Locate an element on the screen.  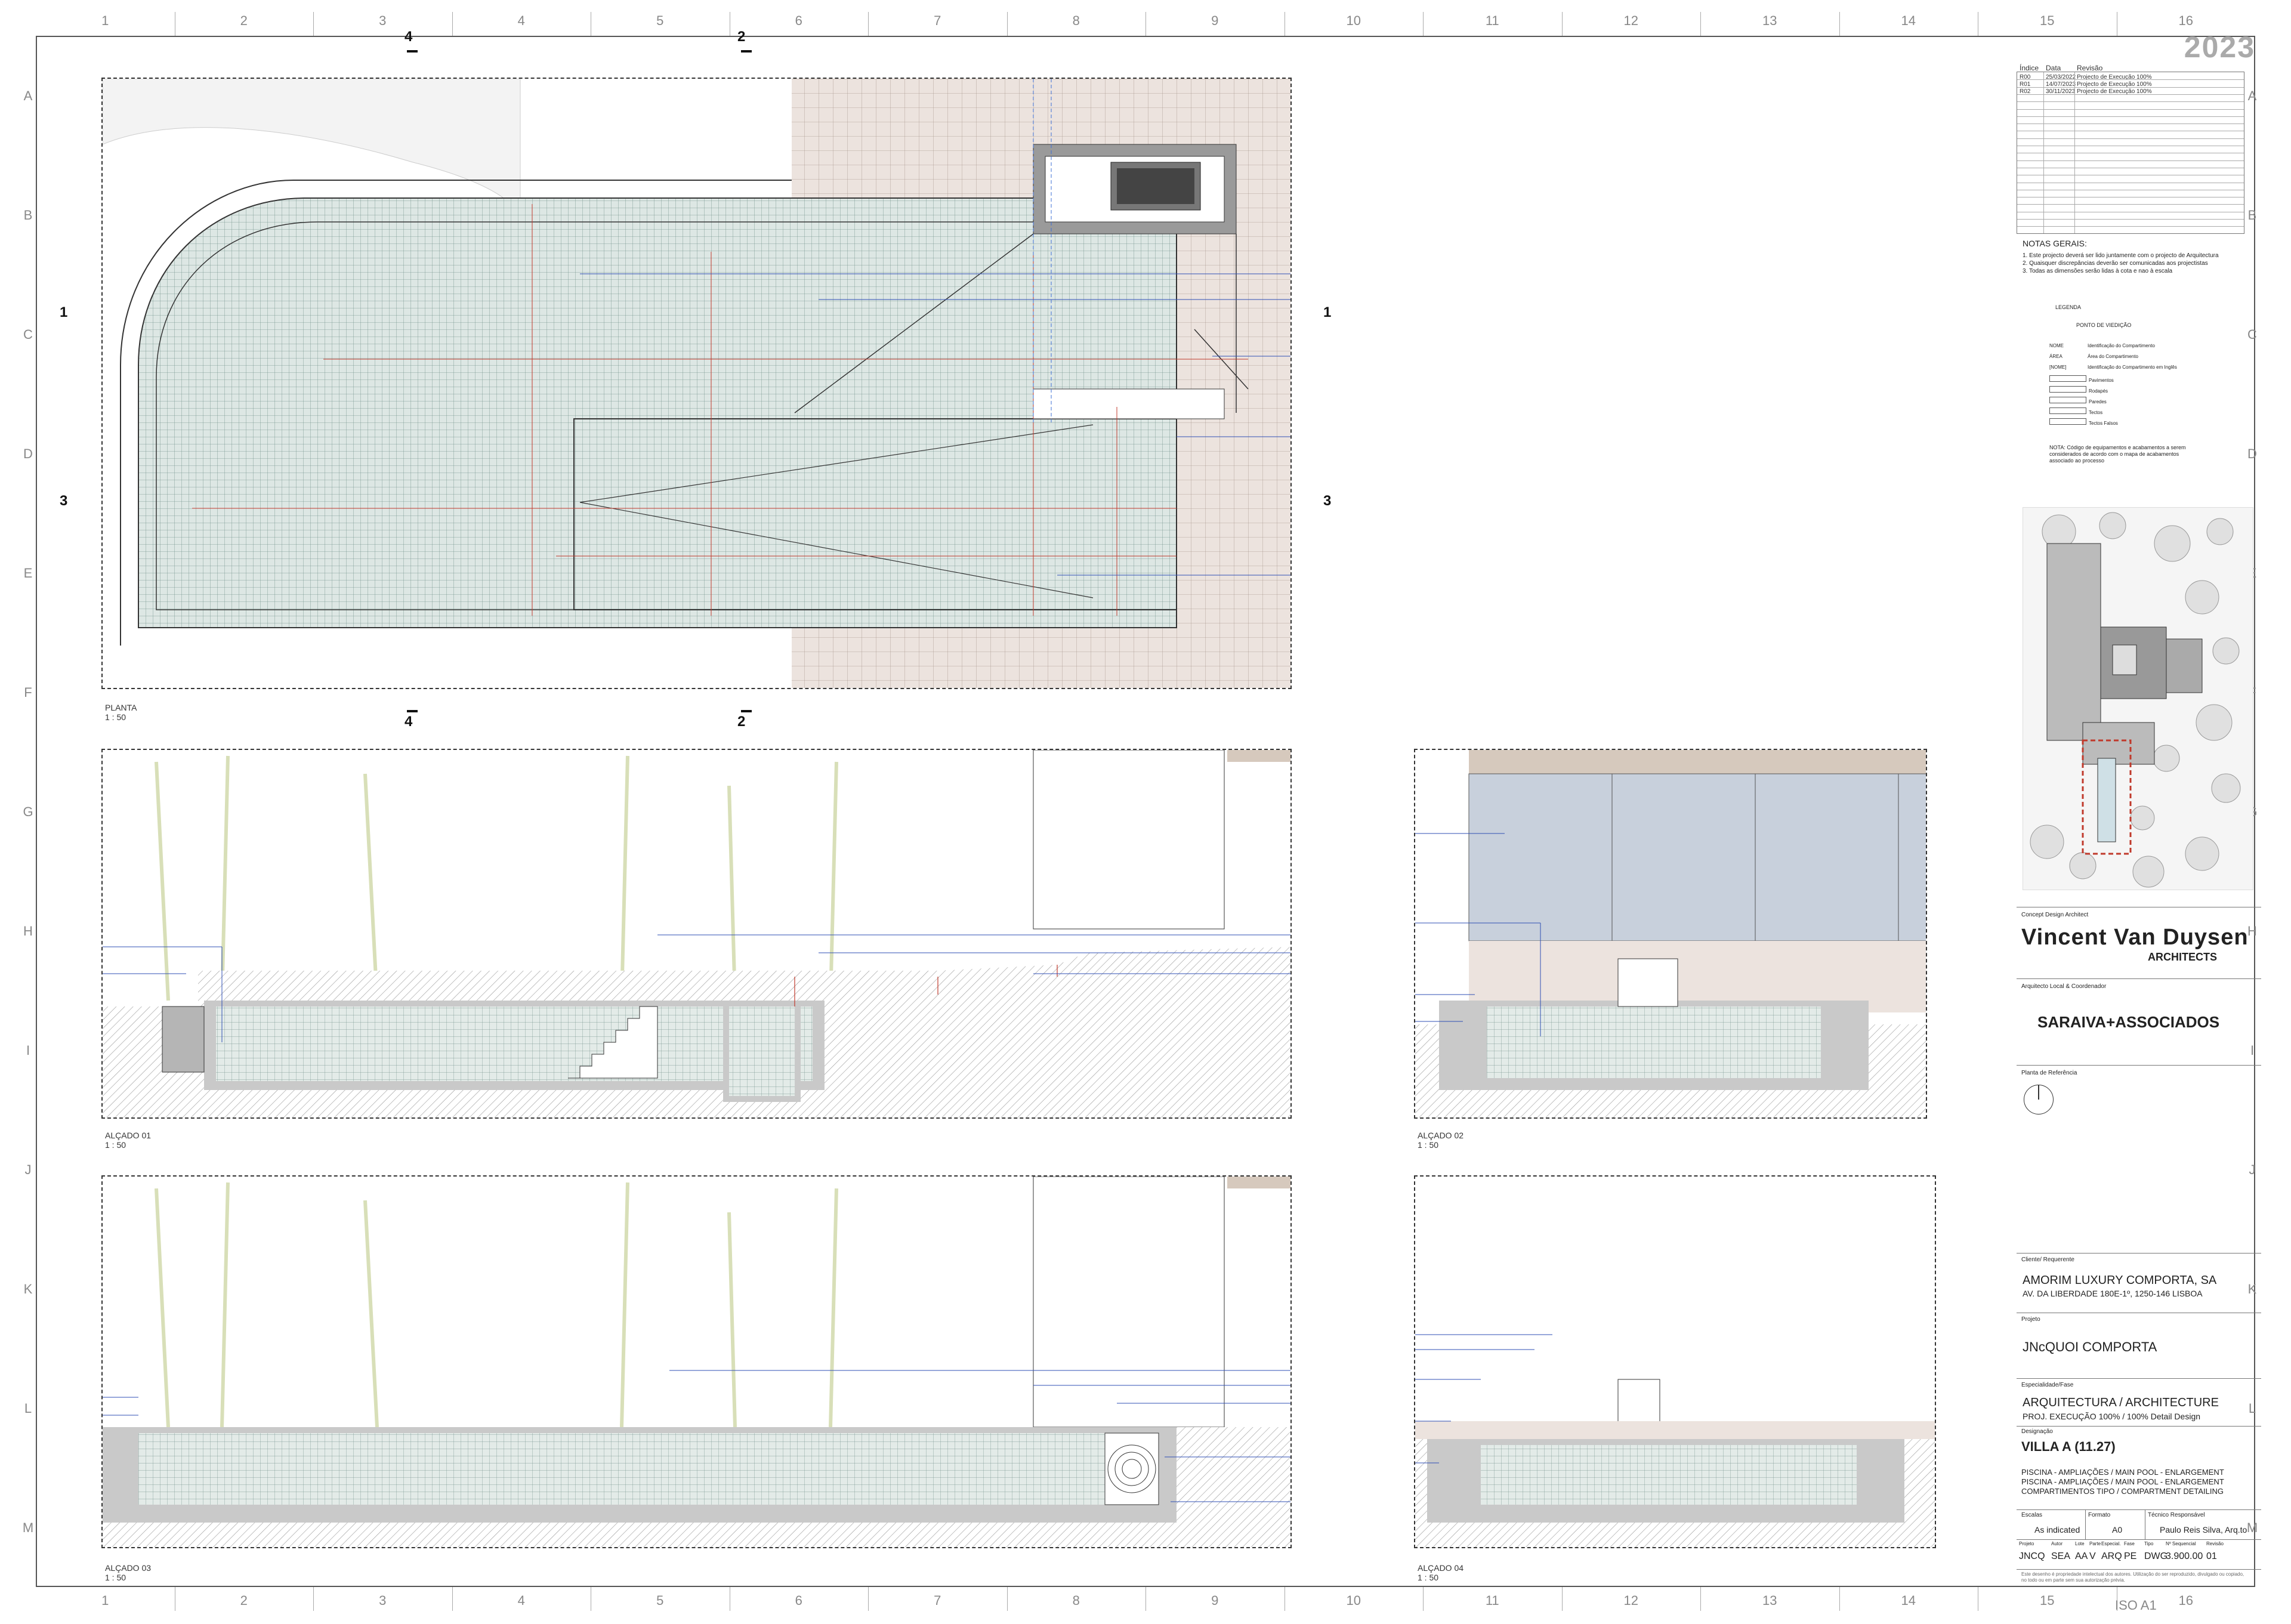
project-label: Projeto is located at coordinates (2030, 1319).